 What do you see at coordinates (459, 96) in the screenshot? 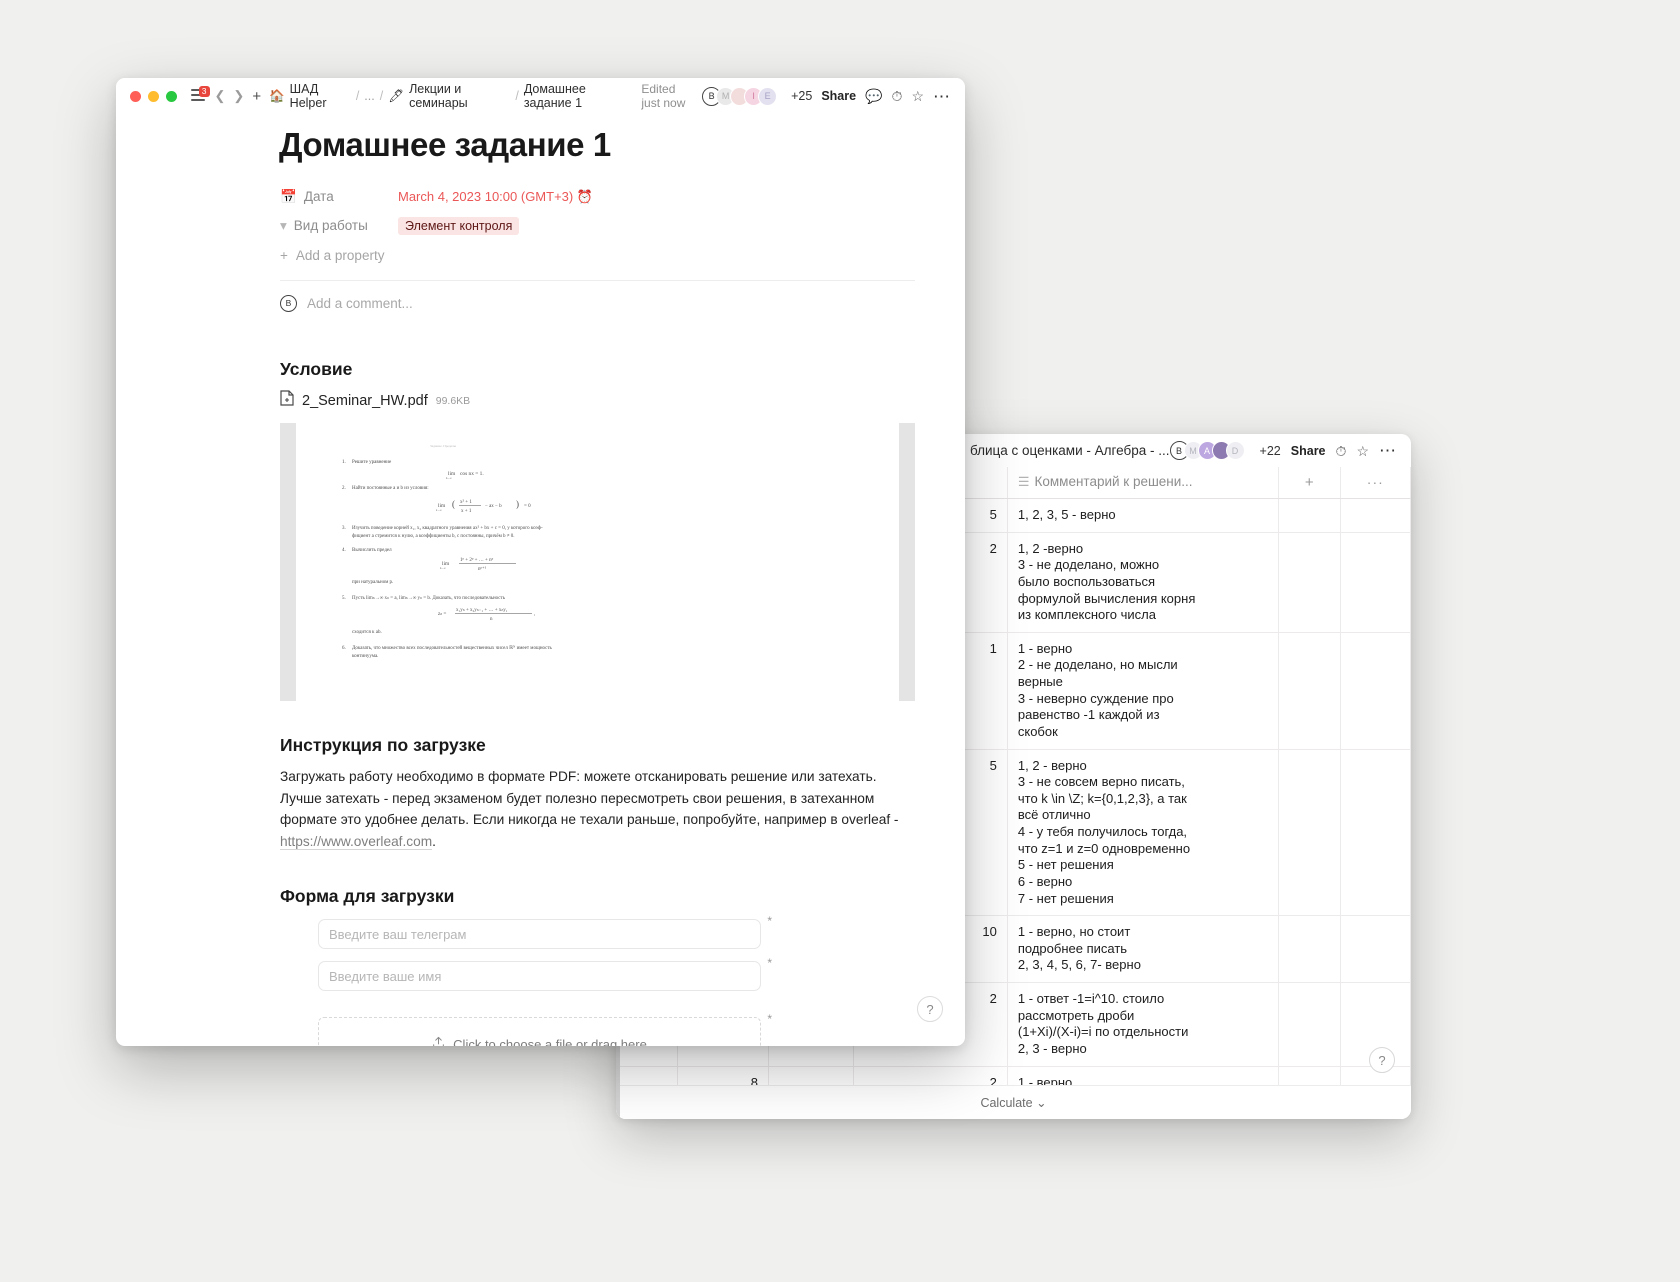
I see `breadcrumb-item-lectures: Лекции и семинары` at bounding box center [459, 96].